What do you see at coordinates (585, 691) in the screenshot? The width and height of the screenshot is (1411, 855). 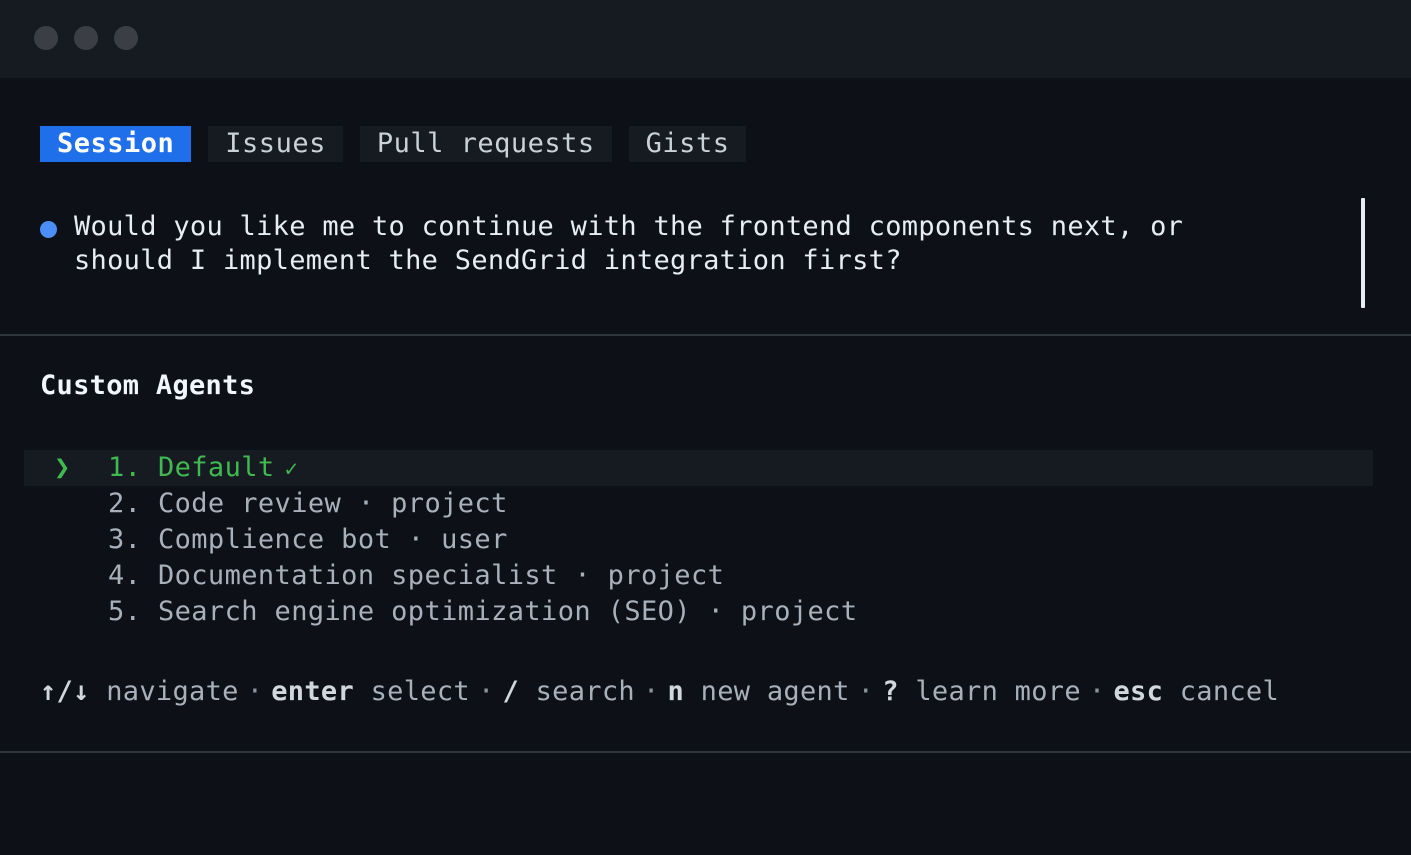 I see `help-label-search: search` at bounding box center [585, 691].